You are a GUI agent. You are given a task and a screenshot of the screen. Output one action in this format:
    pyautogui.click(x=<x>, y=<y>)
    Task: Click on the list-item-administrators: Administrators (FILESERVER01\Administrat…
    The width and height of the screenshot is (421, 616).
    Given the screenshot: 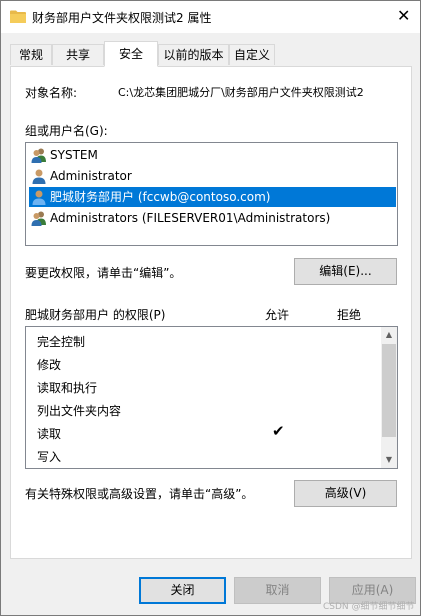 What is the action you would take?
    pyautogui.click(x=212, y=218)
    